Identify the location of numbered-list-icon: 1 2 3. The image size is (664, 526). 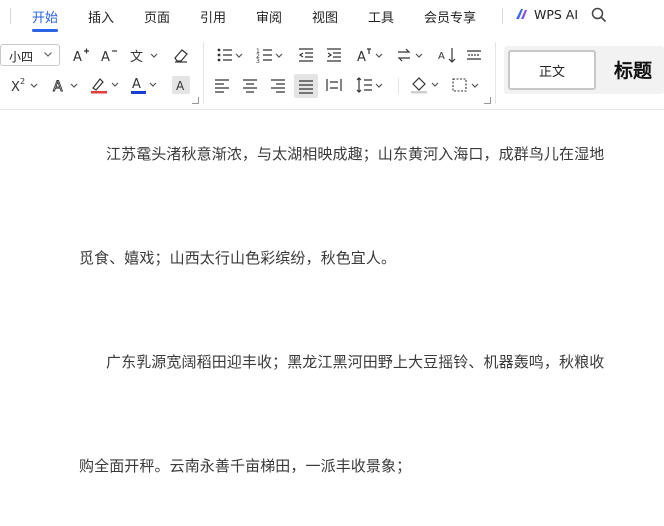
(269, 56).